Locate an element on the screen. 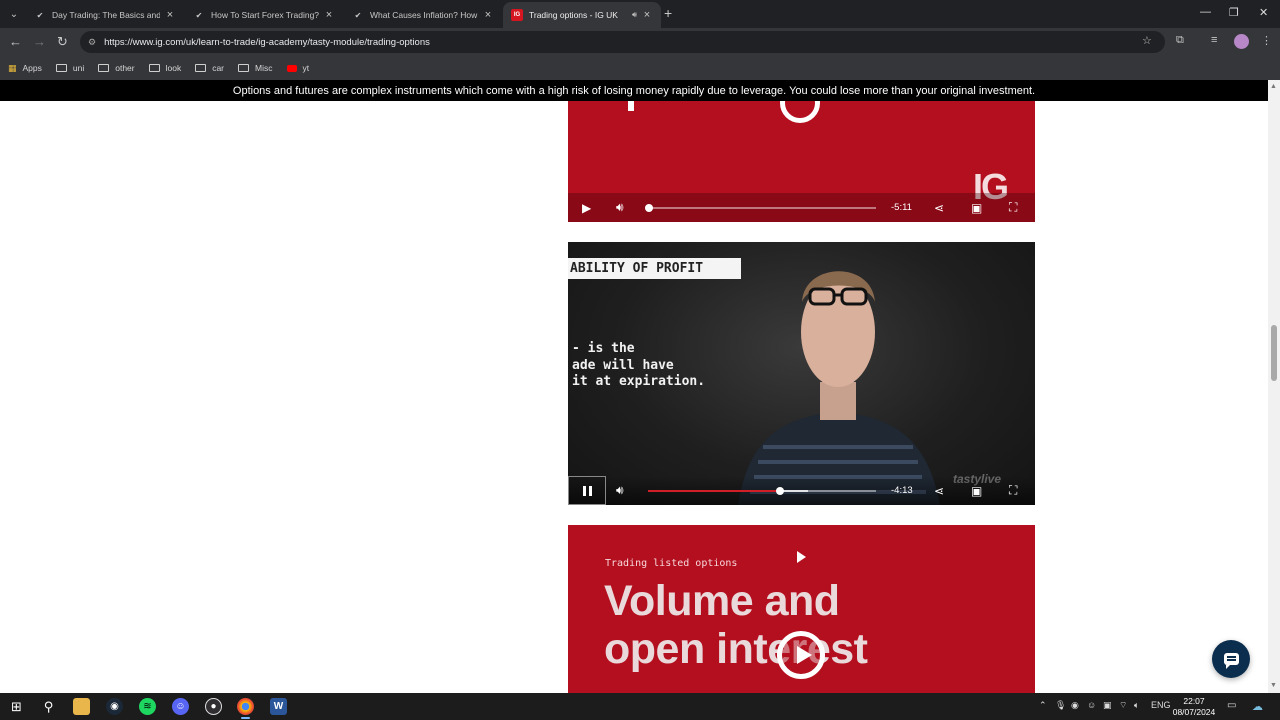 The width and height of the screenshot is (1280, 720). bookmark-misc: Misc is located at coordinates (255, 68).